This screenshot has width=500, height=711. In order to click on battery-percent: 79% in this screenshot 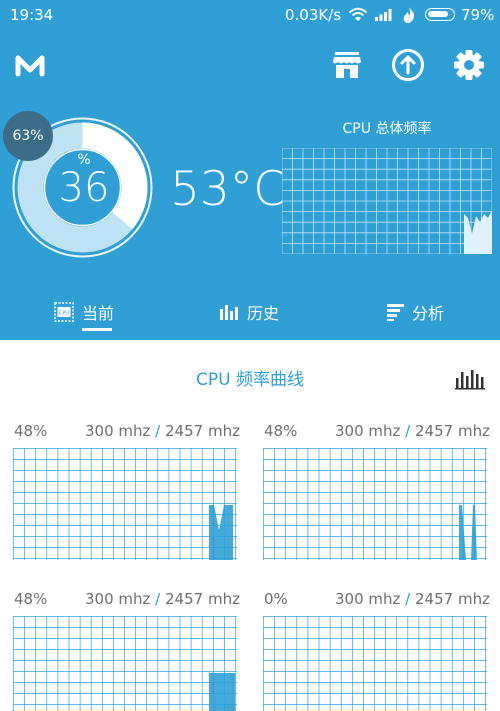, I will do `click(478, 15)`.